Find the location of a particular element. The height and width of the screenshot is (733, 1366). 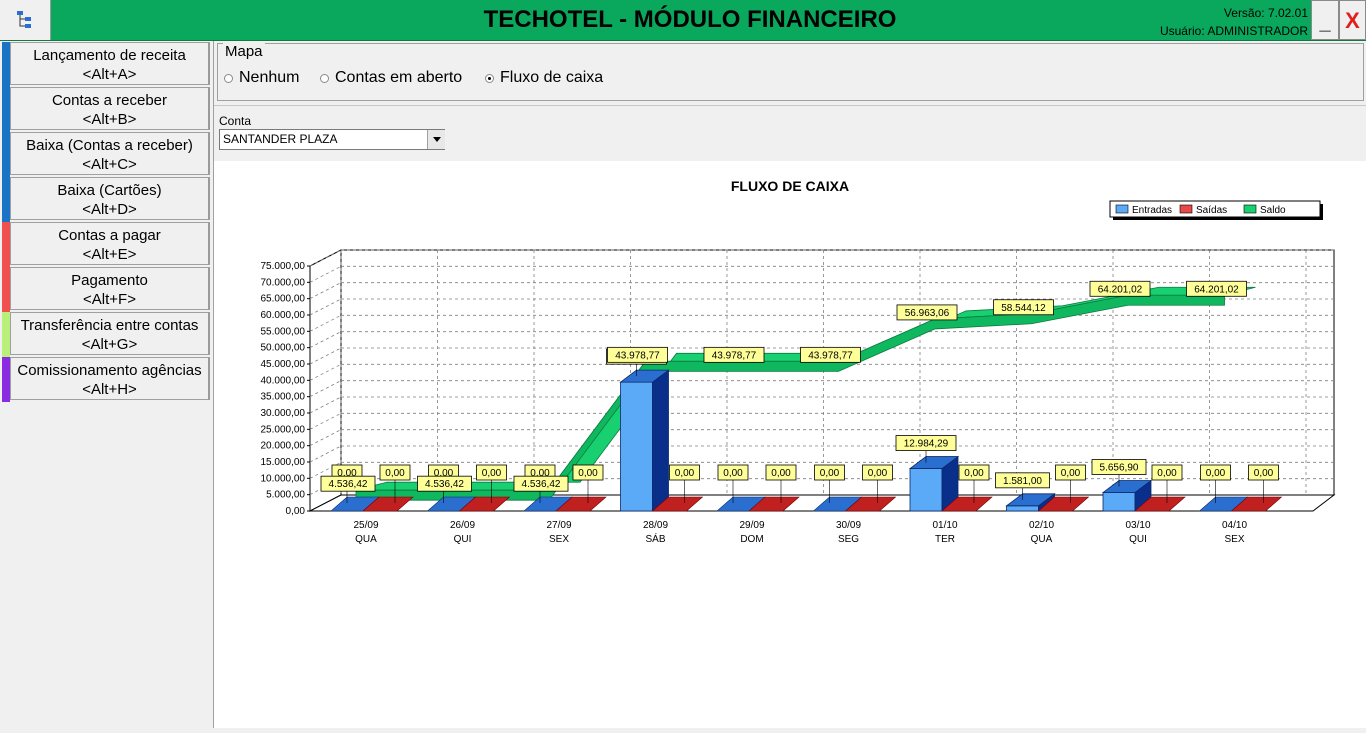

legend-label-entradas: Entradas is located at coordinates (1152, 210).